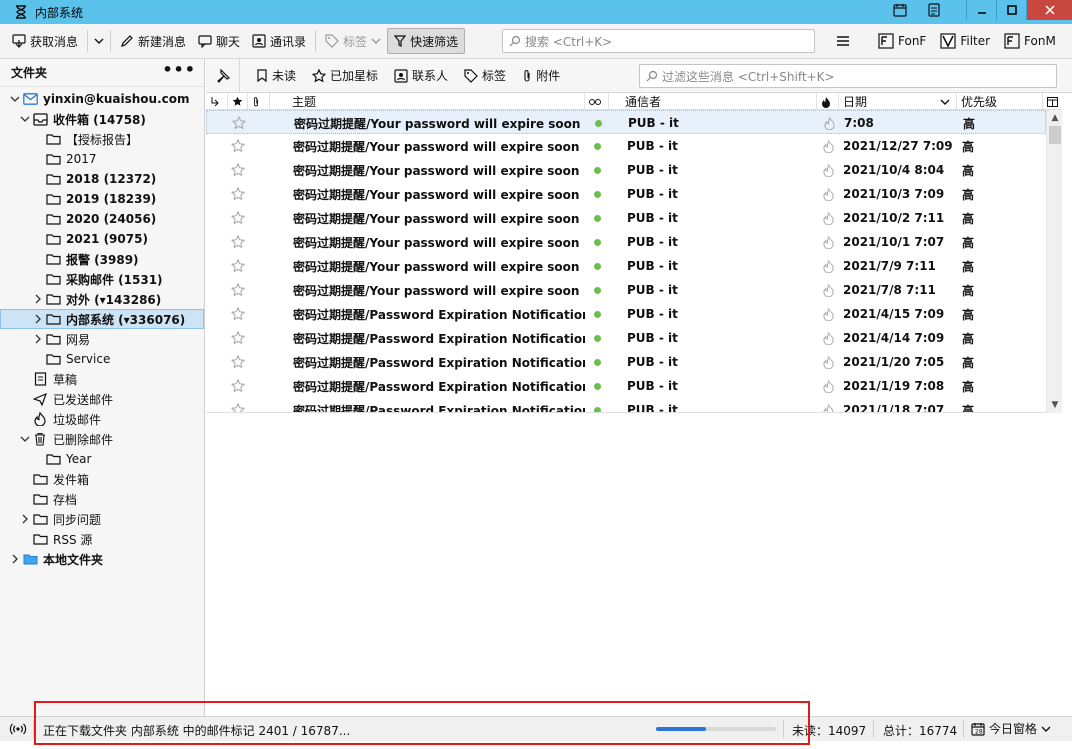 This screenshot has width=1072, height=749. What do you see at coordinates (1055, 118) in the screenshot?
I see `scroll-up-icon: ▲` at bounding box center [1055, 118].